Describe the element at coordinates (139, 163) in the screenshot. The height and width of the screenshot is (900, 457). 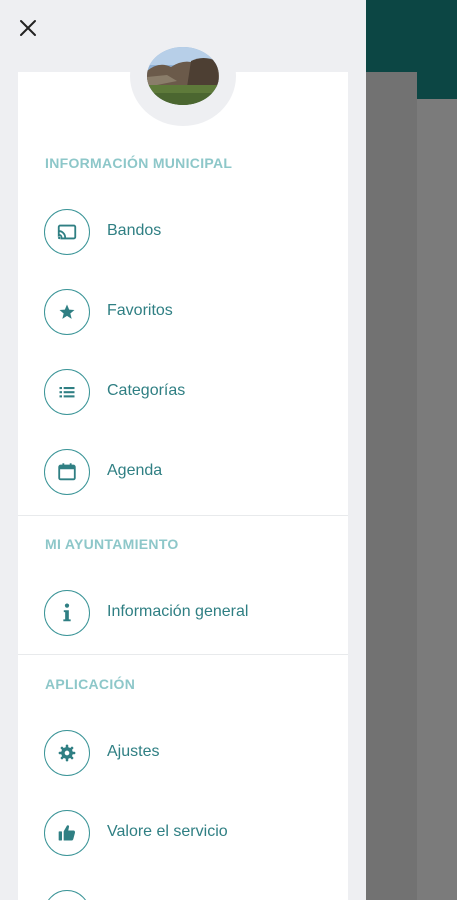
I see `section-title-municipal: INFORMACIÓN MUNICIPAL` at that location.